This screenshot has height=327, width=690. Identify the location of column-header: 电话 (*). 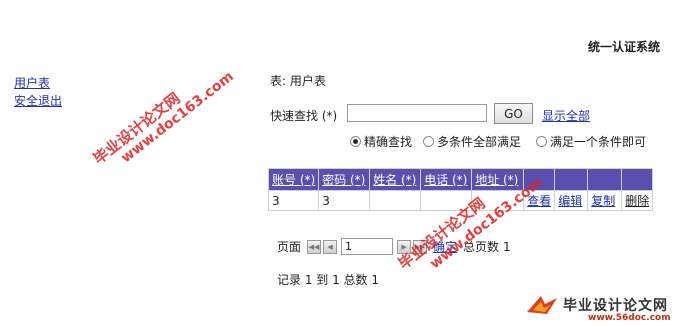
(446, 179).